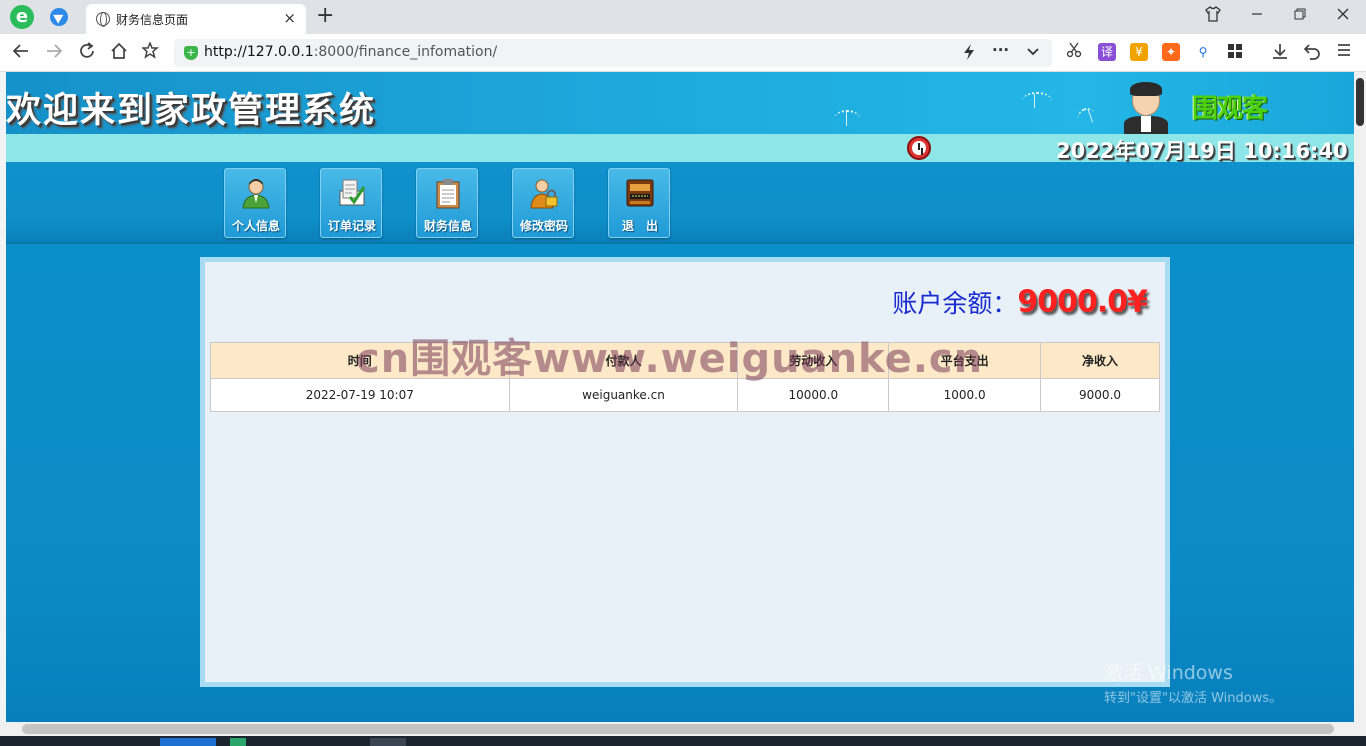 The height and width of the screenshot is (746, 1366). What do you see at coordinates (670, 359) in the screenshot?
I see `watermark: cn围观客www.weiguanke.cn` at bounding box center [670, 359].